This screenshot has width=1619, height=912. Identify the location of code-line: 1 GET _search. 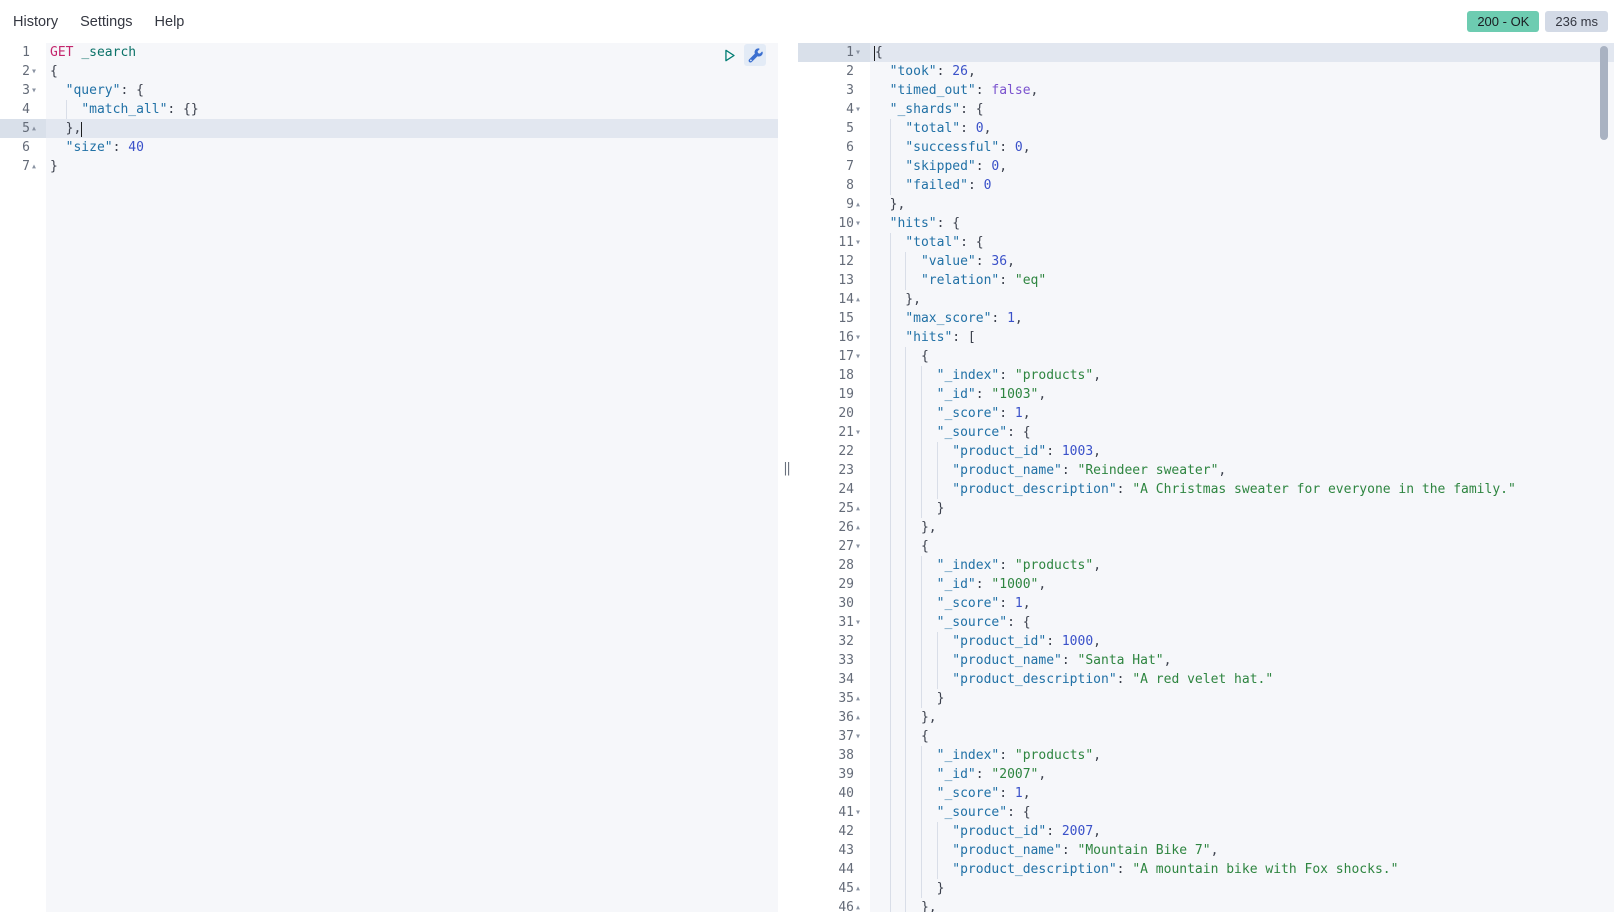
(389, 52).